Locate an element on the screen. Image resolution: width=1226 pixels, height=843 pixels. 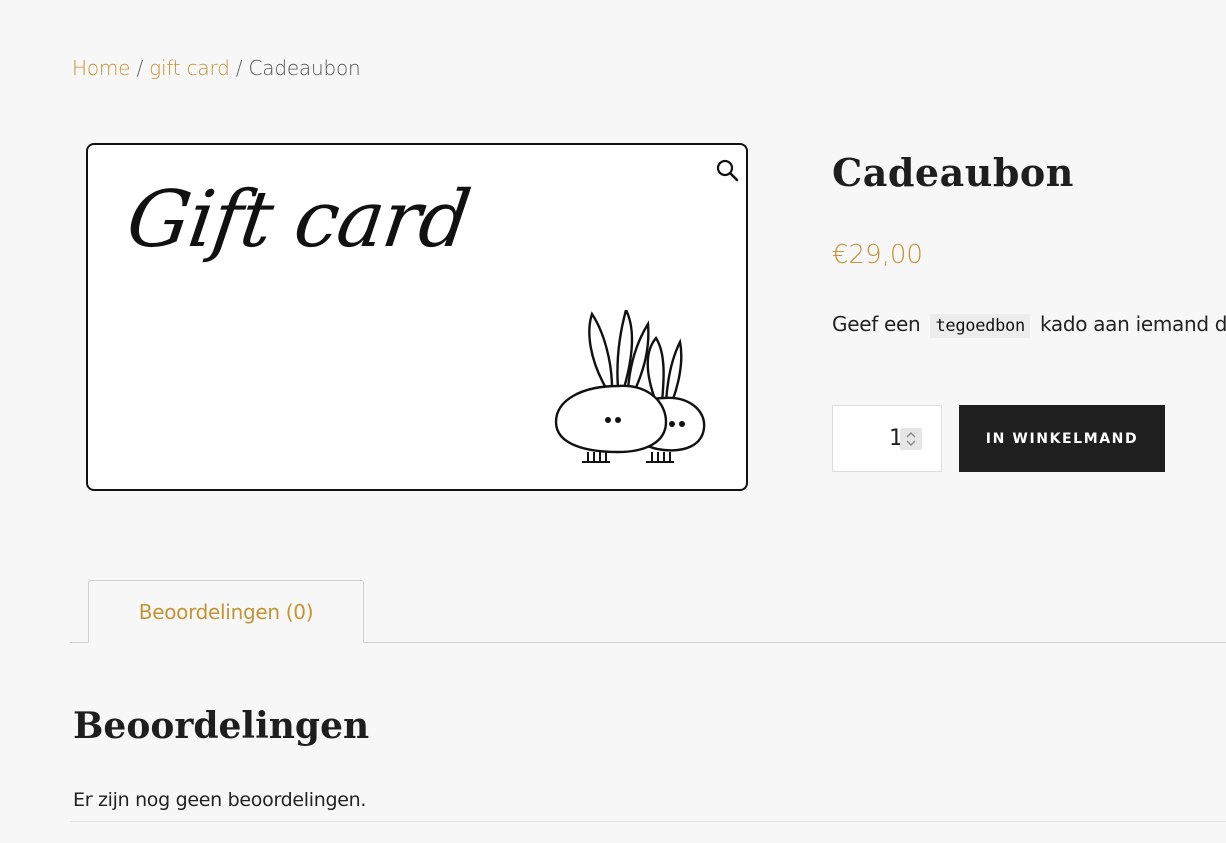
reviews-heading: Beoordelingen is located at coordinates (221, 726).